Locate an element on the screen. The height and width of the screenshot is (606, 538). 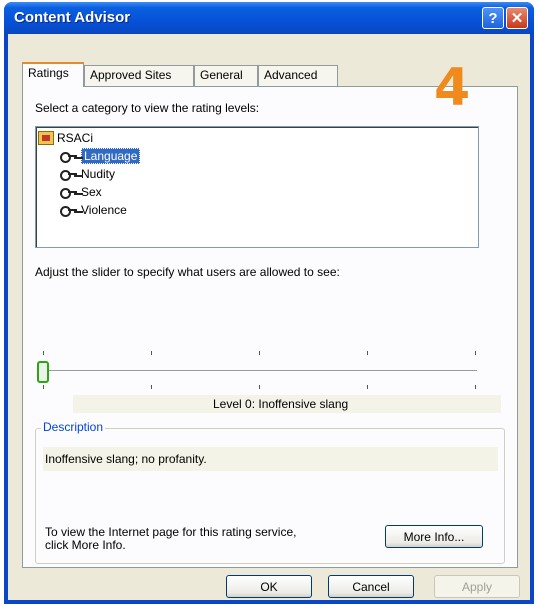
ok-button: OK is located at coordinates (269, 586).